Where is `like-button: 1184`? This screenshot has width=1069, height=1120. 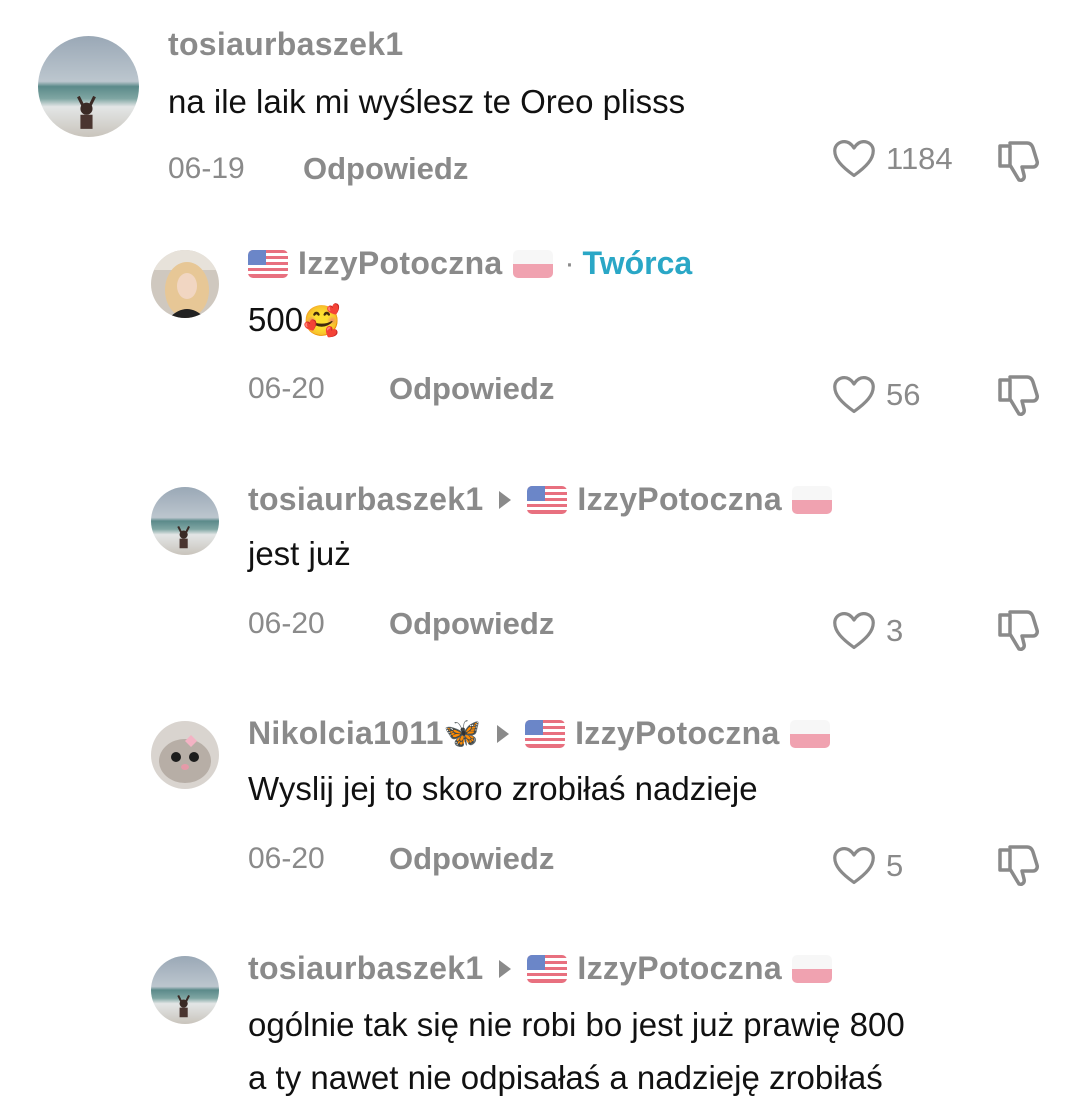
like-button: 1184 is located at coordinates (892, 159).